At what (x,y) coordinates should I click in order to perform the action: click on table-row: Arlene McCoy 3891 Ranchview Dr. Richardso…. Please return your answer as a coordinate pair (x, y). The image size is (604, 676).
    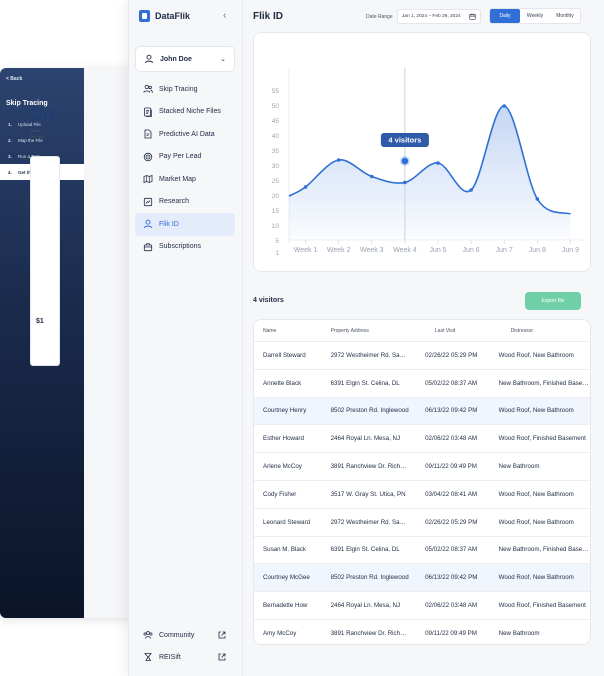
    Looking at the image, I should click on (422, 467).